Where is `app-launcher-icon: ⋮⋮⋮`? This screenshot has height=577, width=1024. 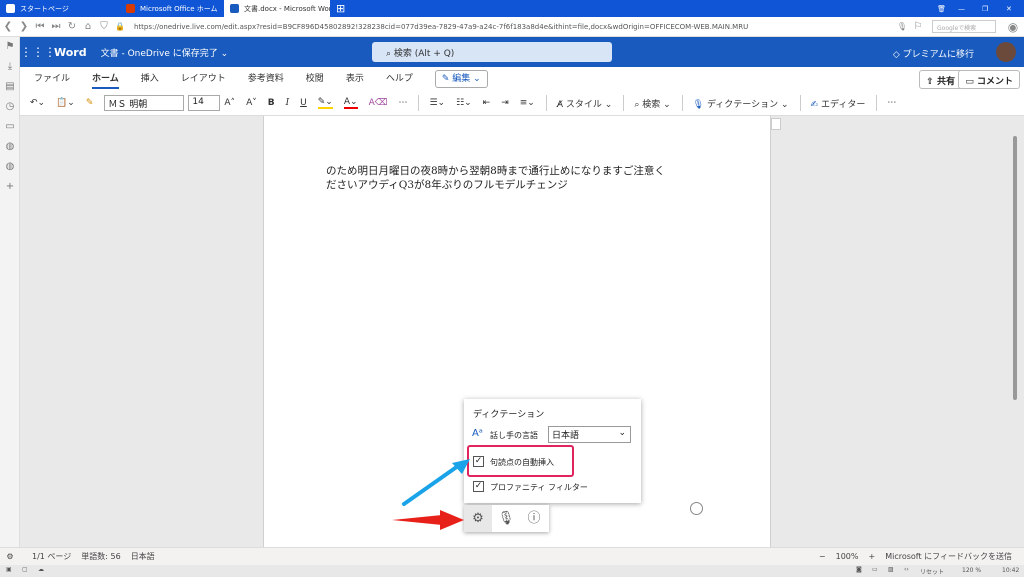 app-launcher-icon: ⋮⋮⋮ is located at coordinates (38, 52).